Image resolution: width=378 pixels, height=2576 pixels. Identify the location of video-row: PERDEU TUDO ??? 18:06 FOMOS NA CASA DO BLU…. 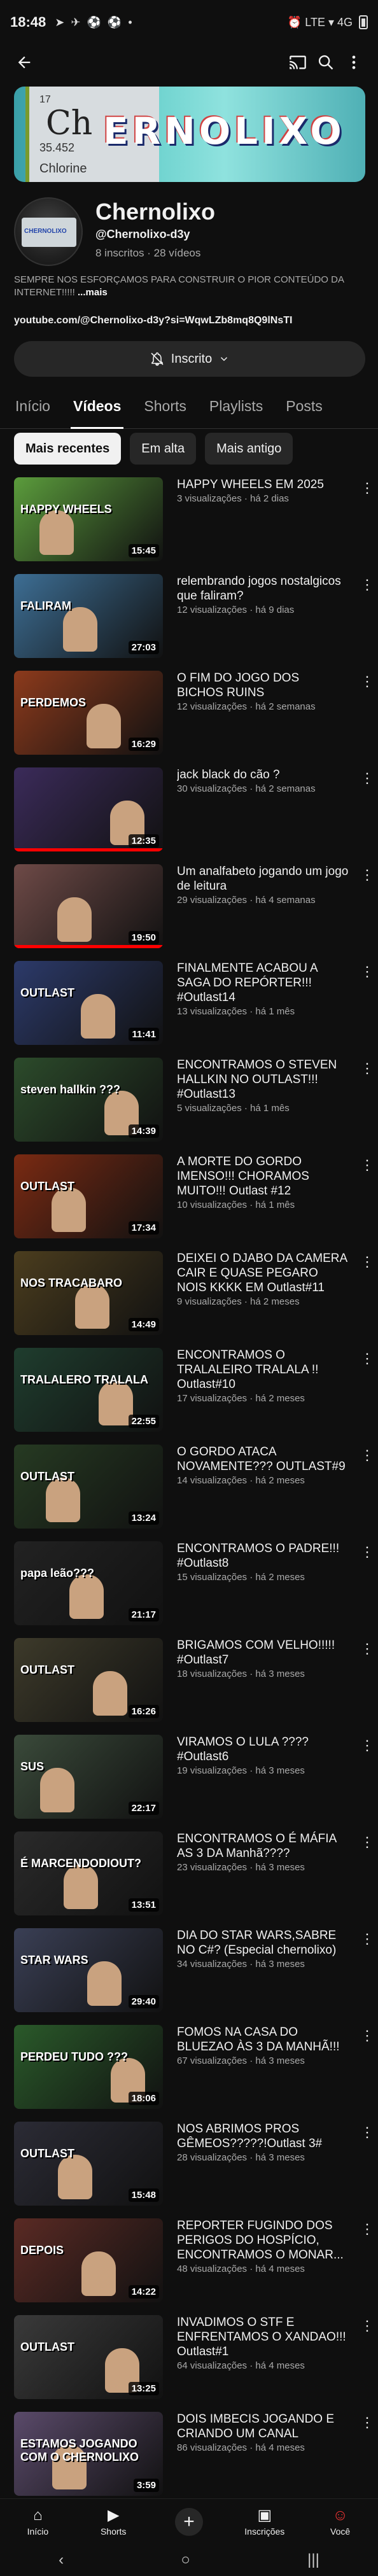
(189, 2073).